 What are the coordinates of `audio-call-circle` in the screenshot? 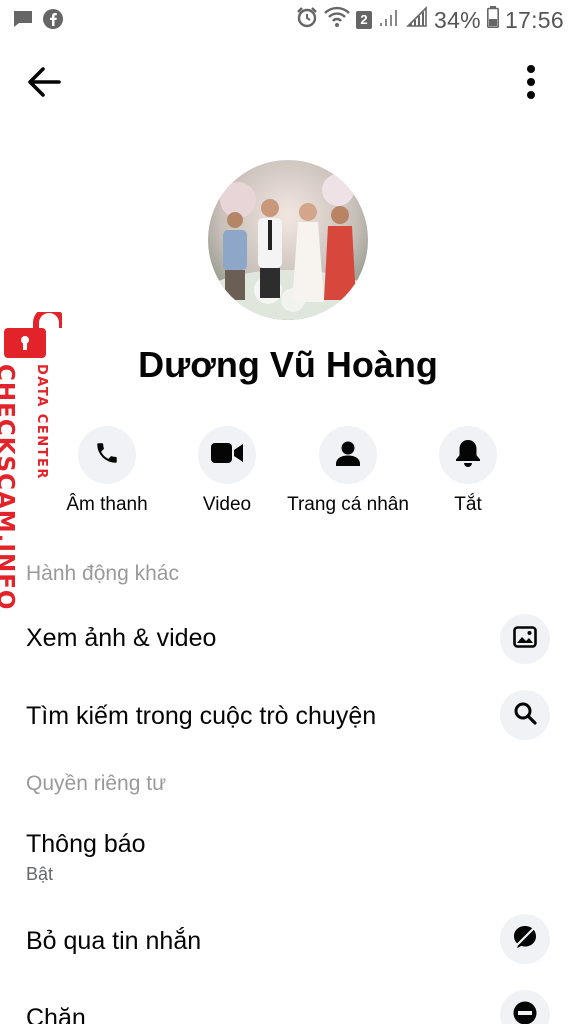 It's located at (107, 455).